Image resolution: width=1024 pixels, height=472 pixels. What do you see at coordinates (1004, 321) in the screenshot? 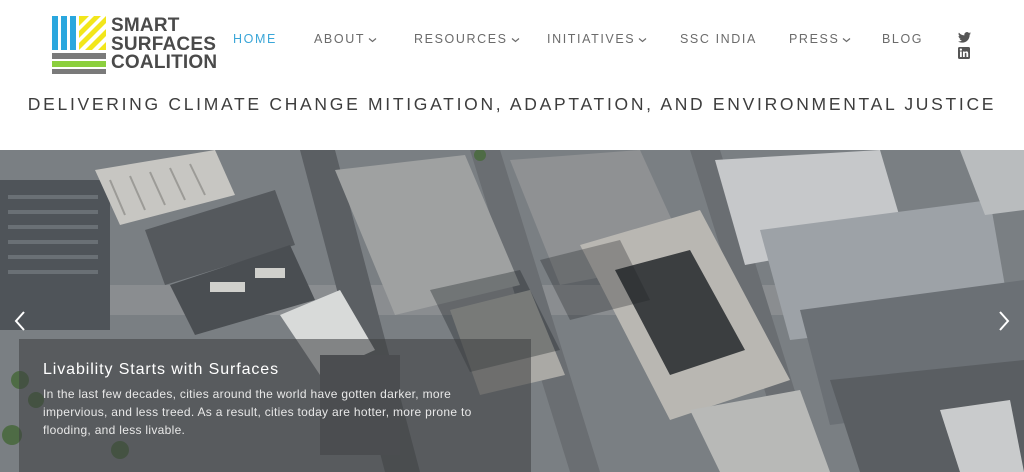
I see `chevron-right-icon` at bounding box center [1004, 321].